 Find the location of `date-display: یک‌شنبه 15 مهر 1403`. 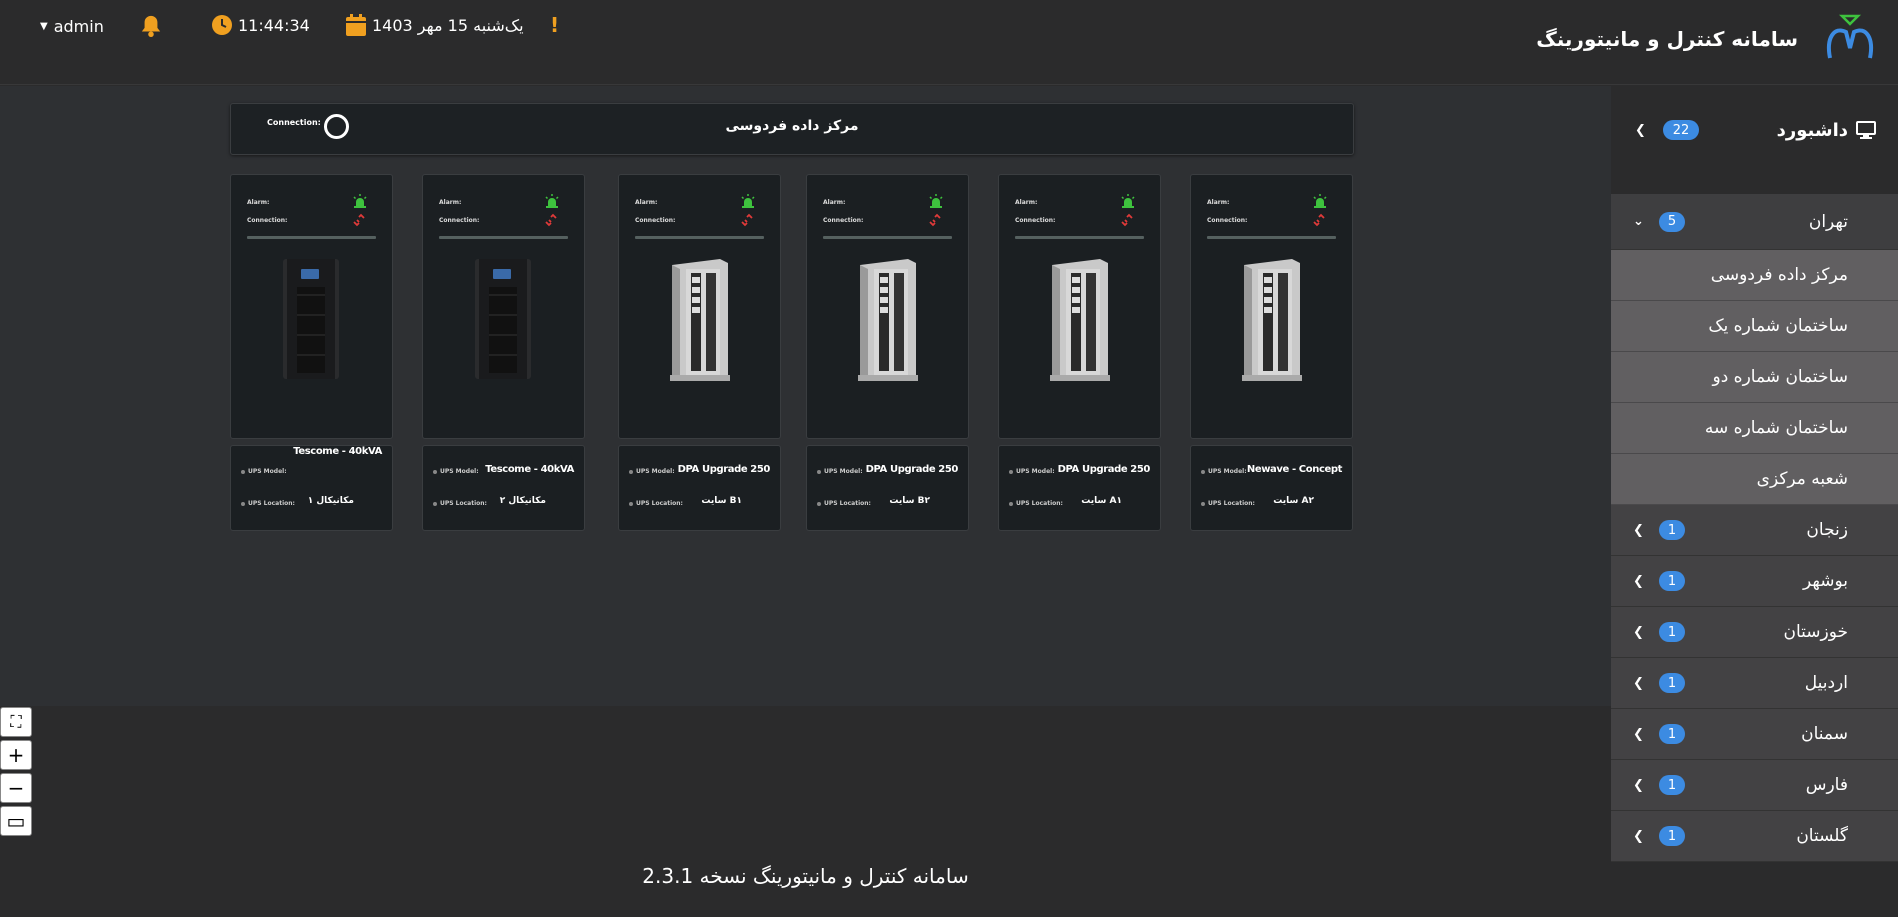

date-display: یک‌شنبه 15 مهر 1403 is located at coordinates (435, 25).